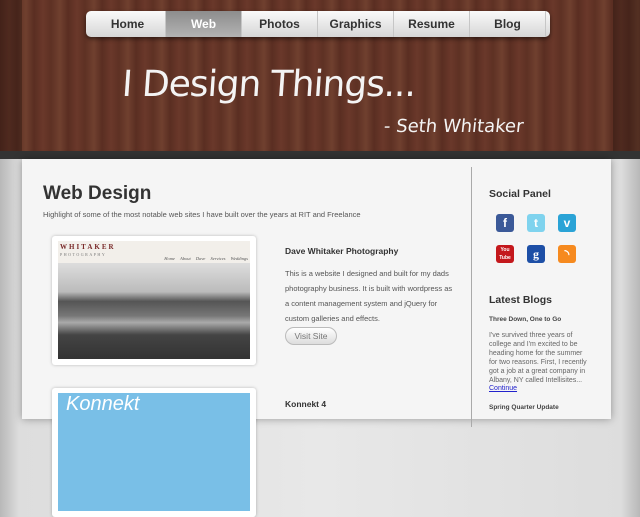  What do you see at coordinates (453, 126) in the screenshot?
I see `signature: - Seth Whitaker` at bounding box center [453, 126].